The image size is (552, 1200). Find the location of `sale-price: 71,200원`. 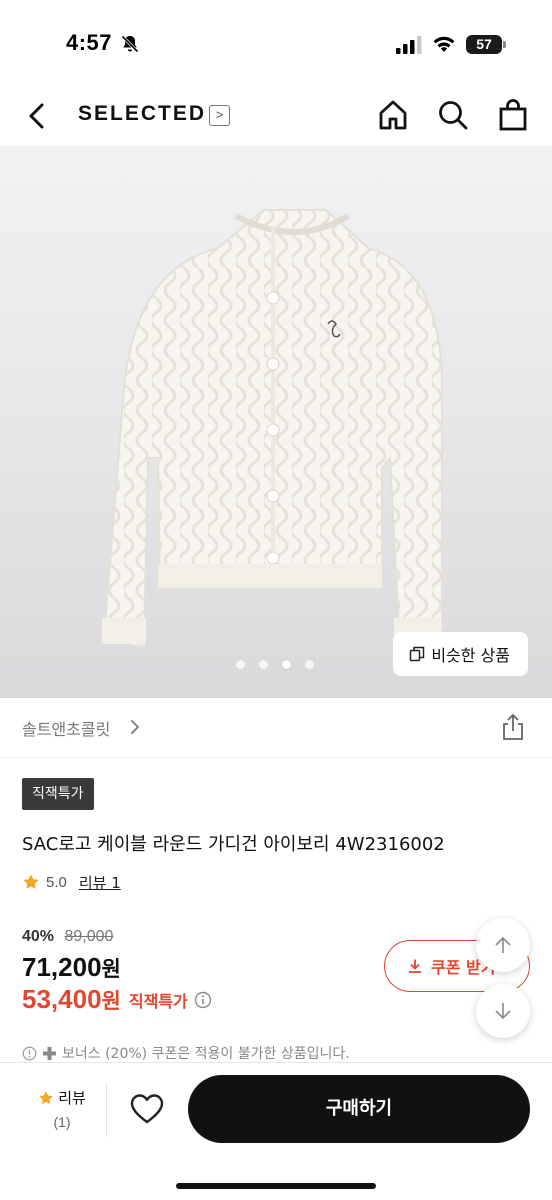

sale-price: 71,200원 is located at coordinates (71, 967).